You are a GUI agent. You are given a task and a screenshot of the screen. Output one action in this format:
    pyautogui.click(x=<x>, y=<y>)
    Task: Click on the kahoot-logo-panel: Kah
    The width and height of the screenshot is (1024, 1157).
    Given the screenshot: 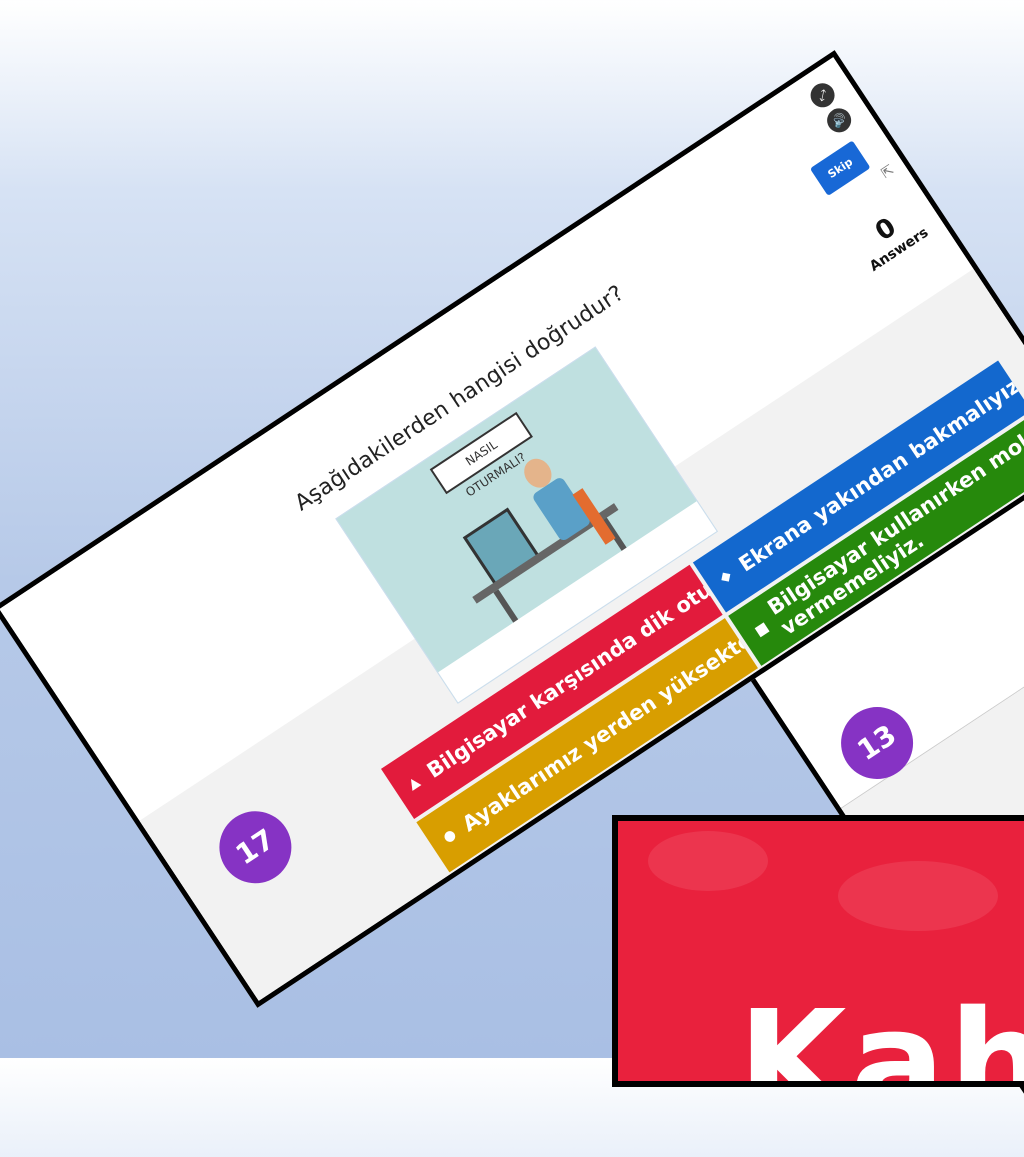 What is the action you would take?
    pyautogui.click(x=818, y=951)
    